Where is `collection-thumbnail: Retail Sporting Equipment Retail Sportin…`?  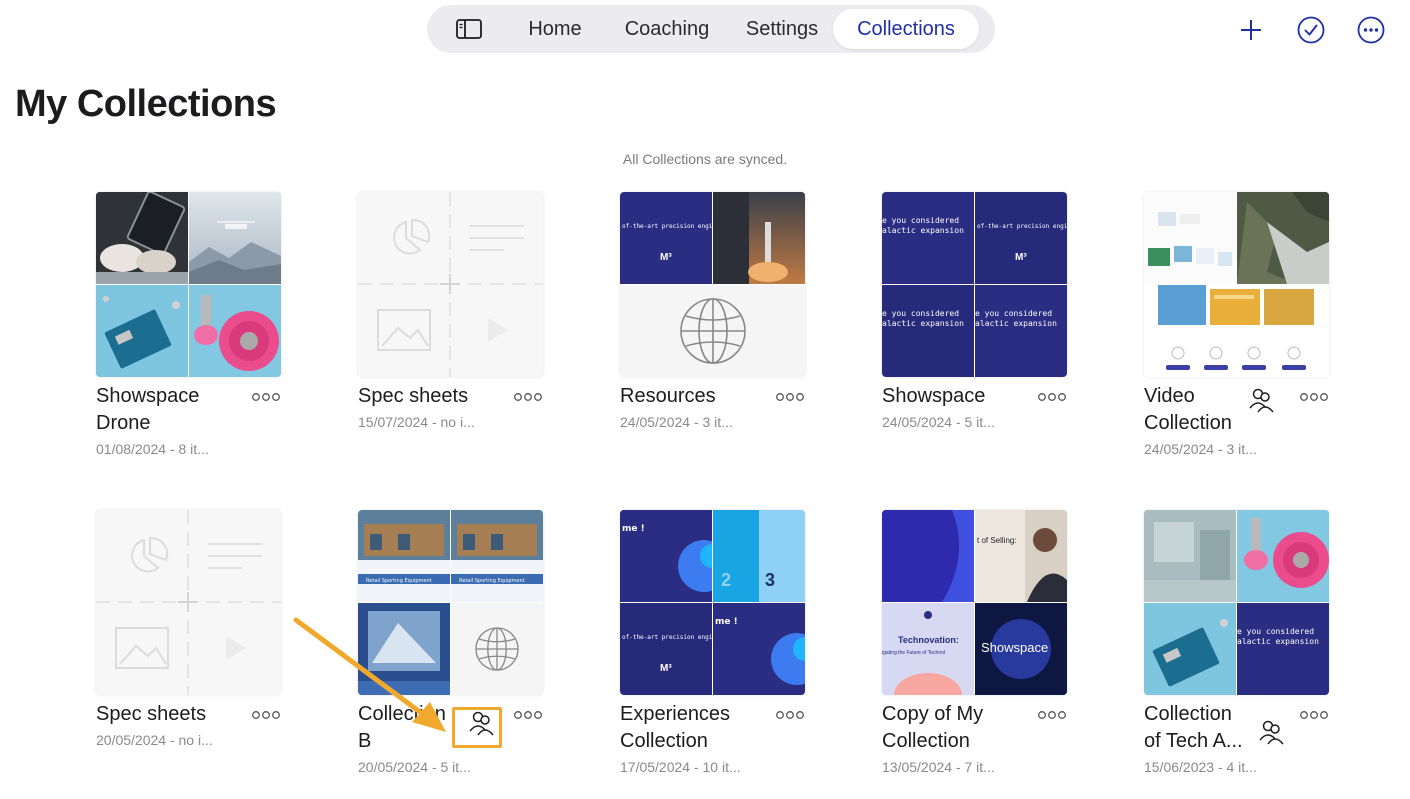
collection-thumbnail: Retail Sporting Equipment Retail Sportin… is located at coordinates (450, 602).